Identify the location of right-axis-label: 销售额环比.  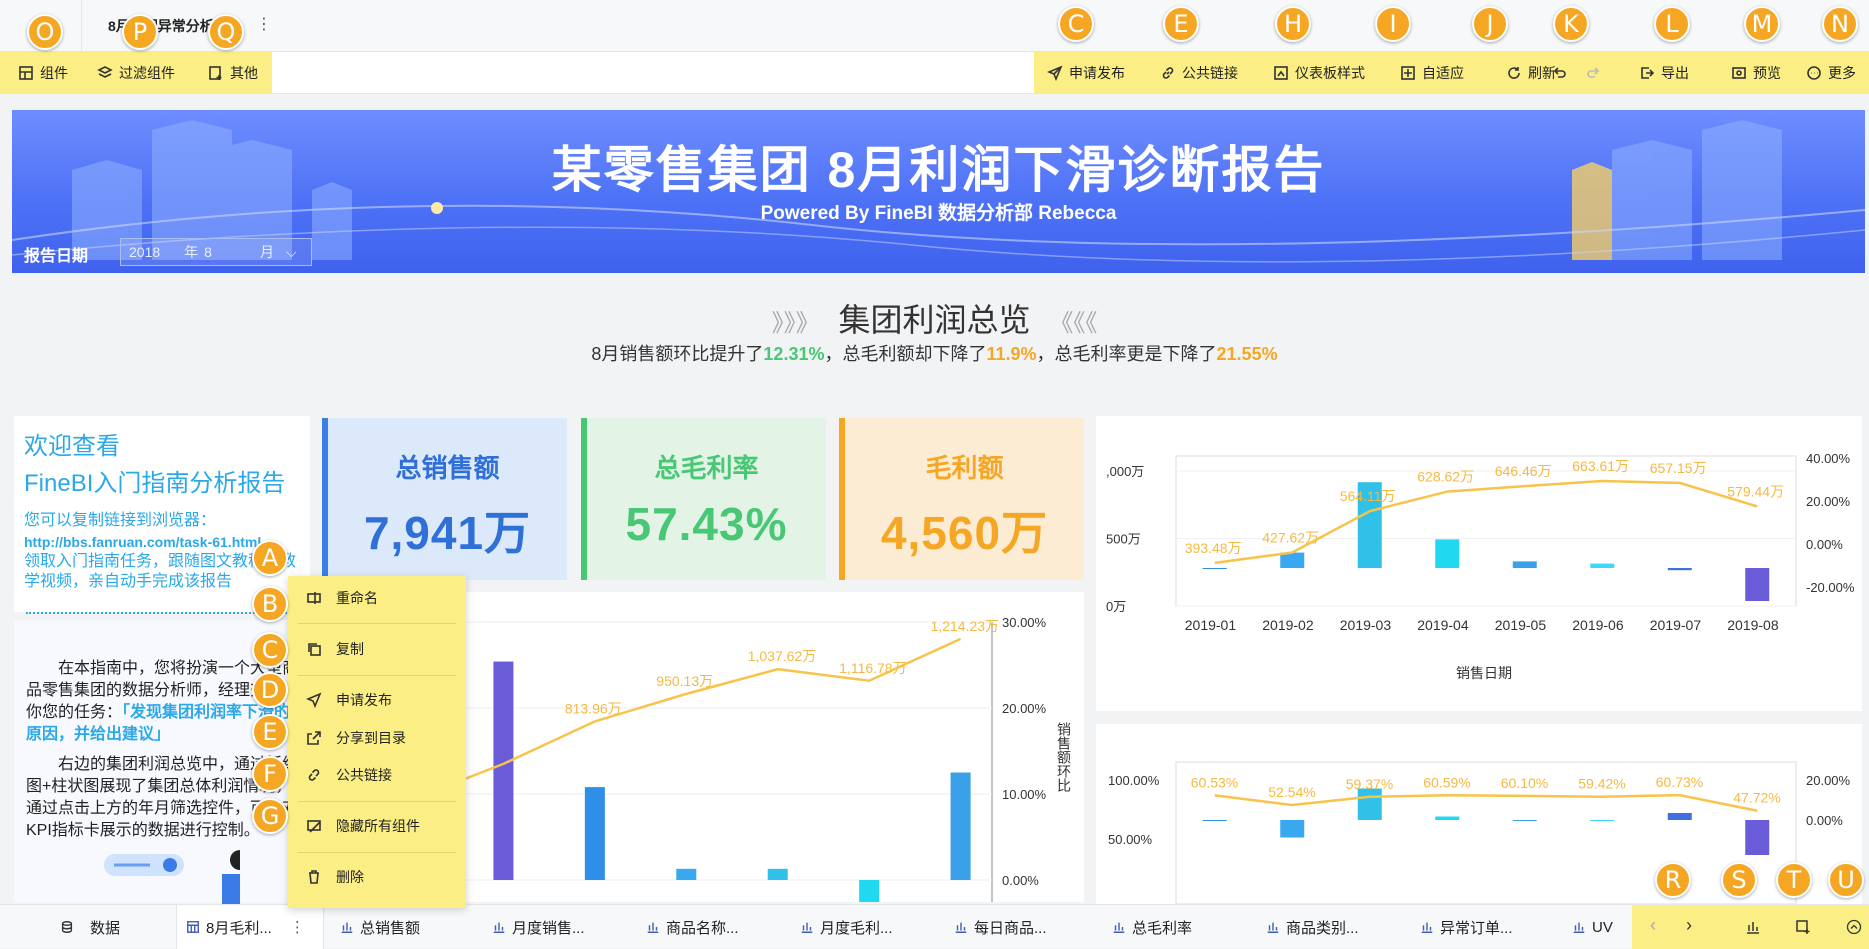
(1064, 757).